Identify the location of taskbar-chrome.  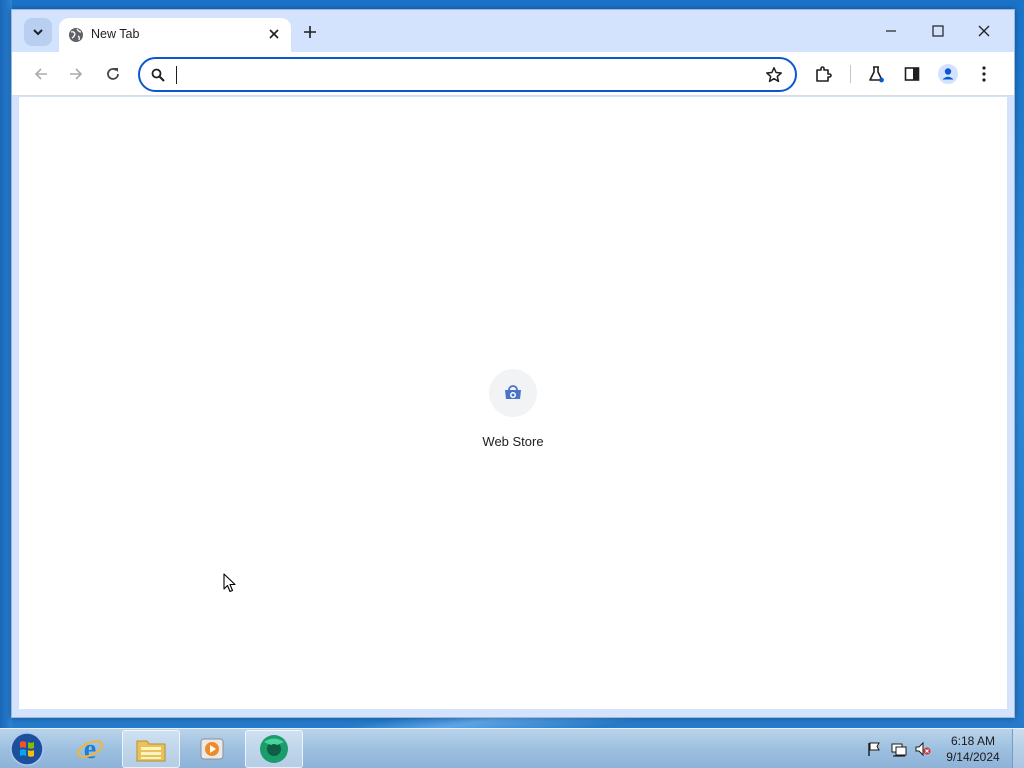
(274, 749).